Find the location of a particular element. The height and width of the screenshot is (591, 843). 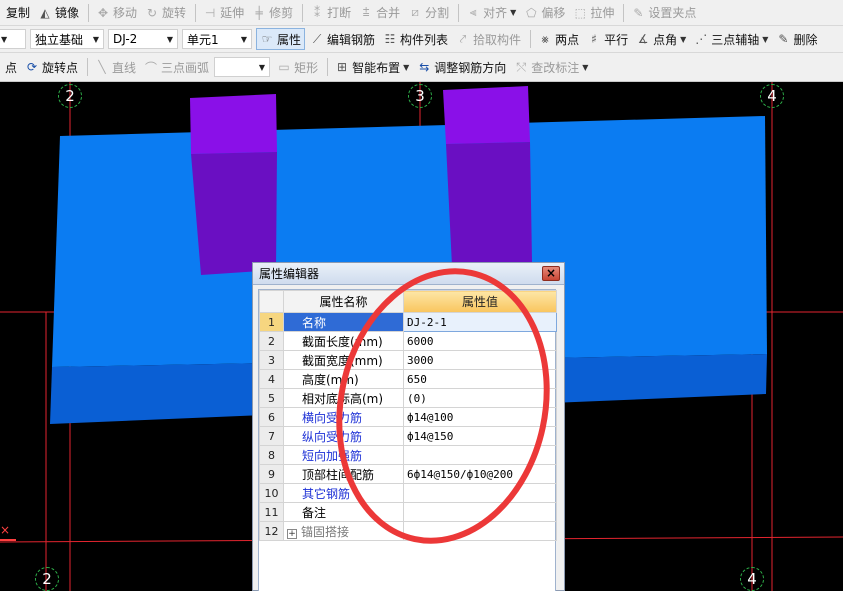

property-name: 名称 is located at coordinates (343, 322).